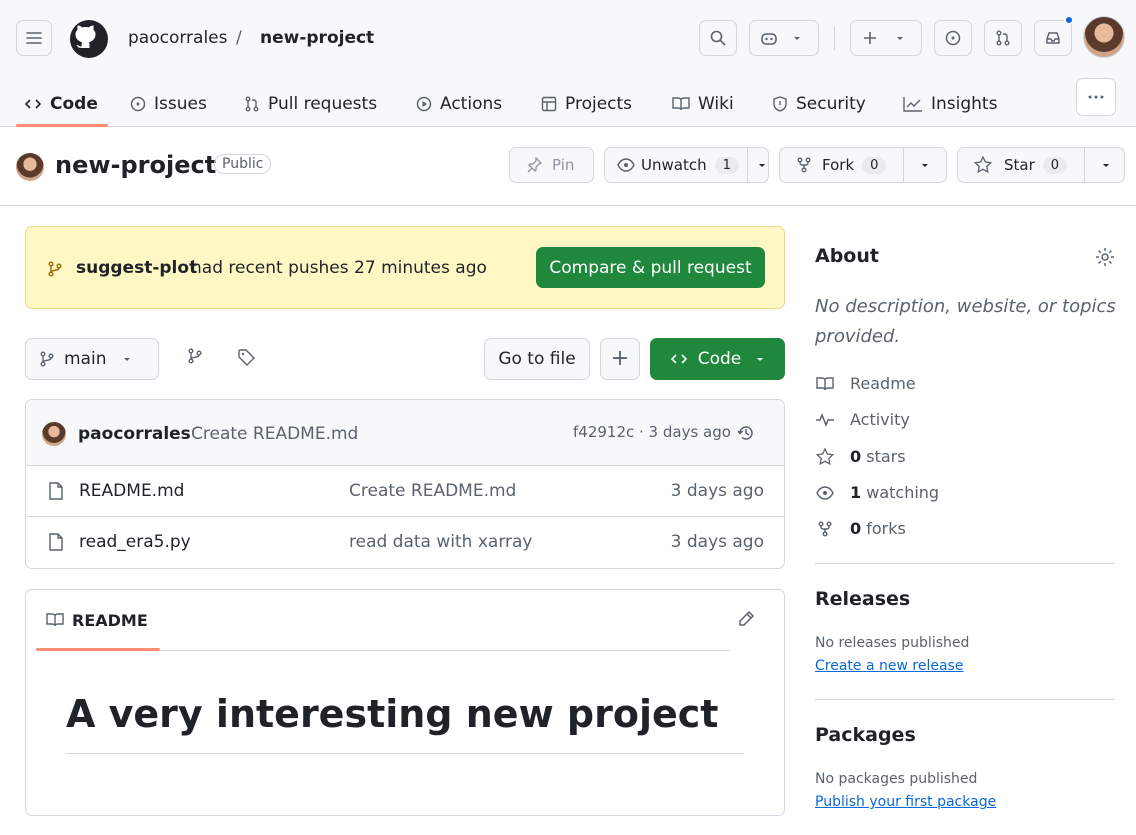 Image resolution: width=1136 pixels, height=835 pixels. Describe the element at coordinates (831, 104) in the screenshot. I see `tab-label: Security` at that location.